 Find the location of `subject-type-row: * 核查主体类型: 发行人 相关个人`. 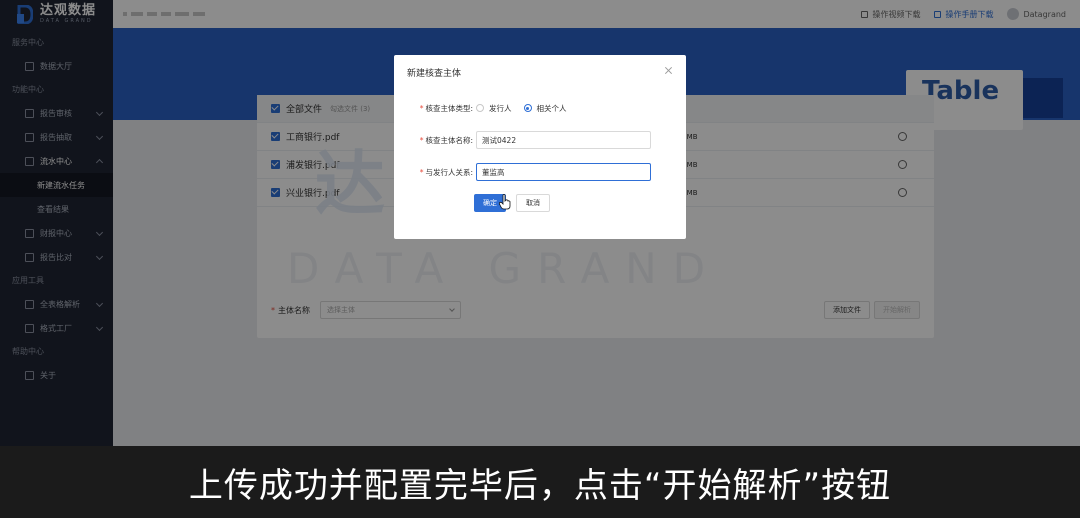

subject-type-row: * 核查主体类型: 发行人 相关个人 is located at coordinates (495, 108).